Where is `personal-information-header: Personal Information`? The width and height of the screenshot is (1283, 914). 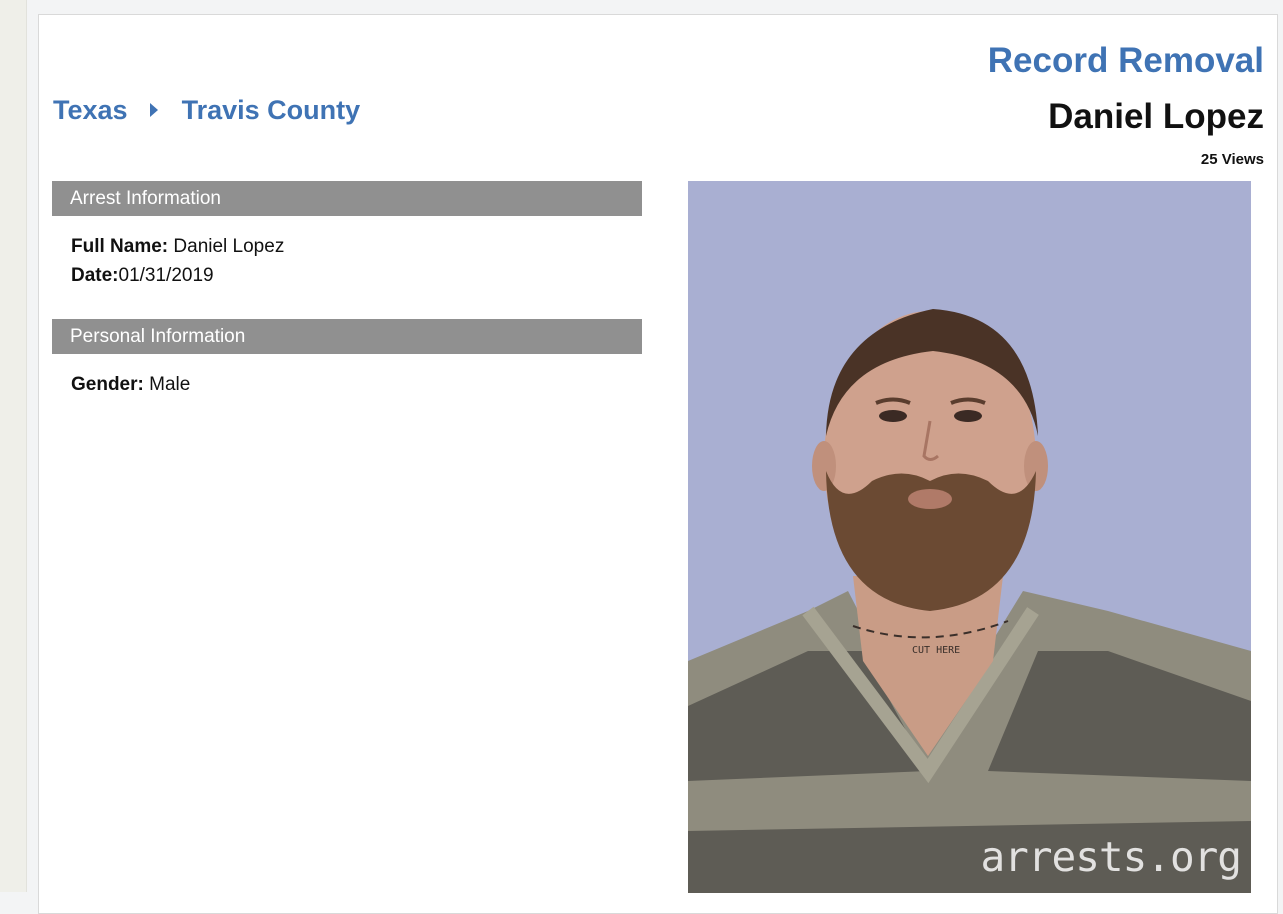 personal-information-header: Personal Information is located at coordinates (347, 336).